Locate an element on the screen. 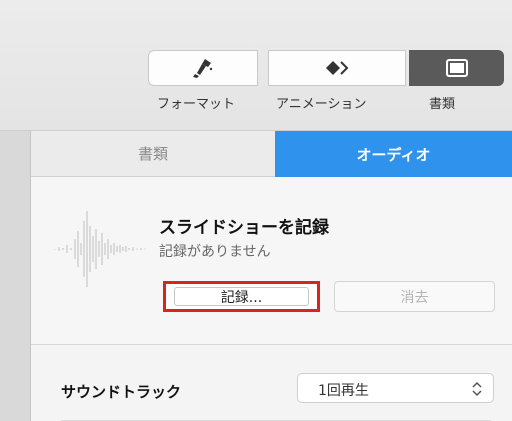  tab-audio: オーディオ is located at coordinates (393, 154).